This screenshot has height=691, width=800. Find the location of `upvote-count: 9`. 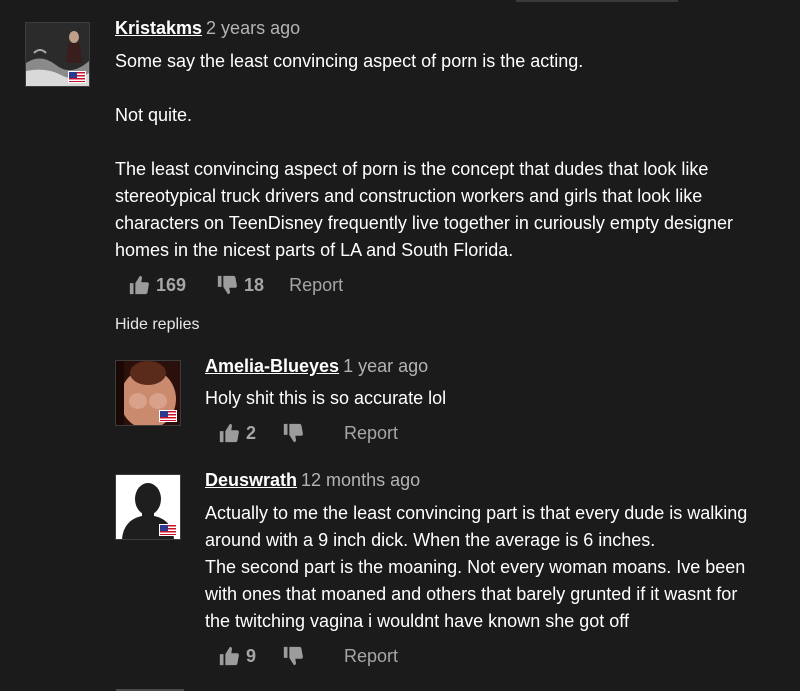

upvote-count: 9 is located at coordinates (251, 656).